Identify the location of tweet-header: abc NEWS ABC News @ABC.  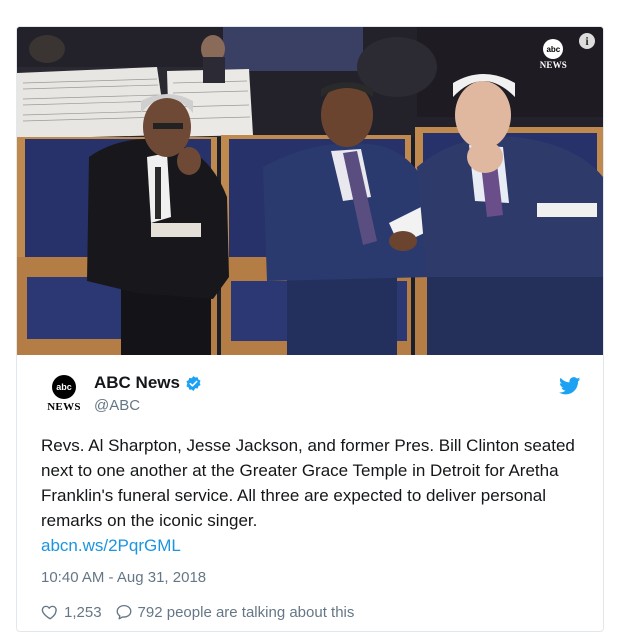
(311, 395).